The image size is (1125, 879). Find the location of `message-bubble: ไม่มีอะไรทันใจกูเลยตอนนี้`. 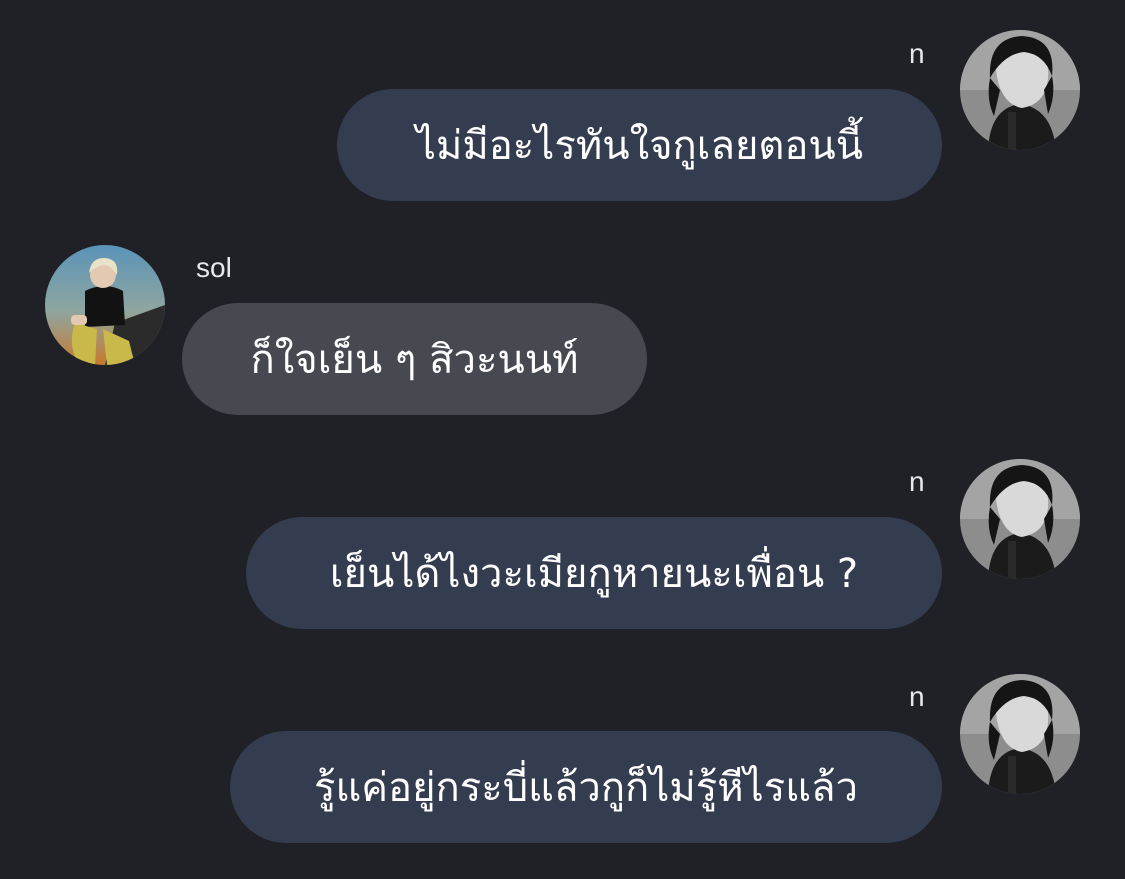

message-bubble: ไม่มีอะไรทันใจกูเลยตอนนี้ is located at coordinates (639, 145).